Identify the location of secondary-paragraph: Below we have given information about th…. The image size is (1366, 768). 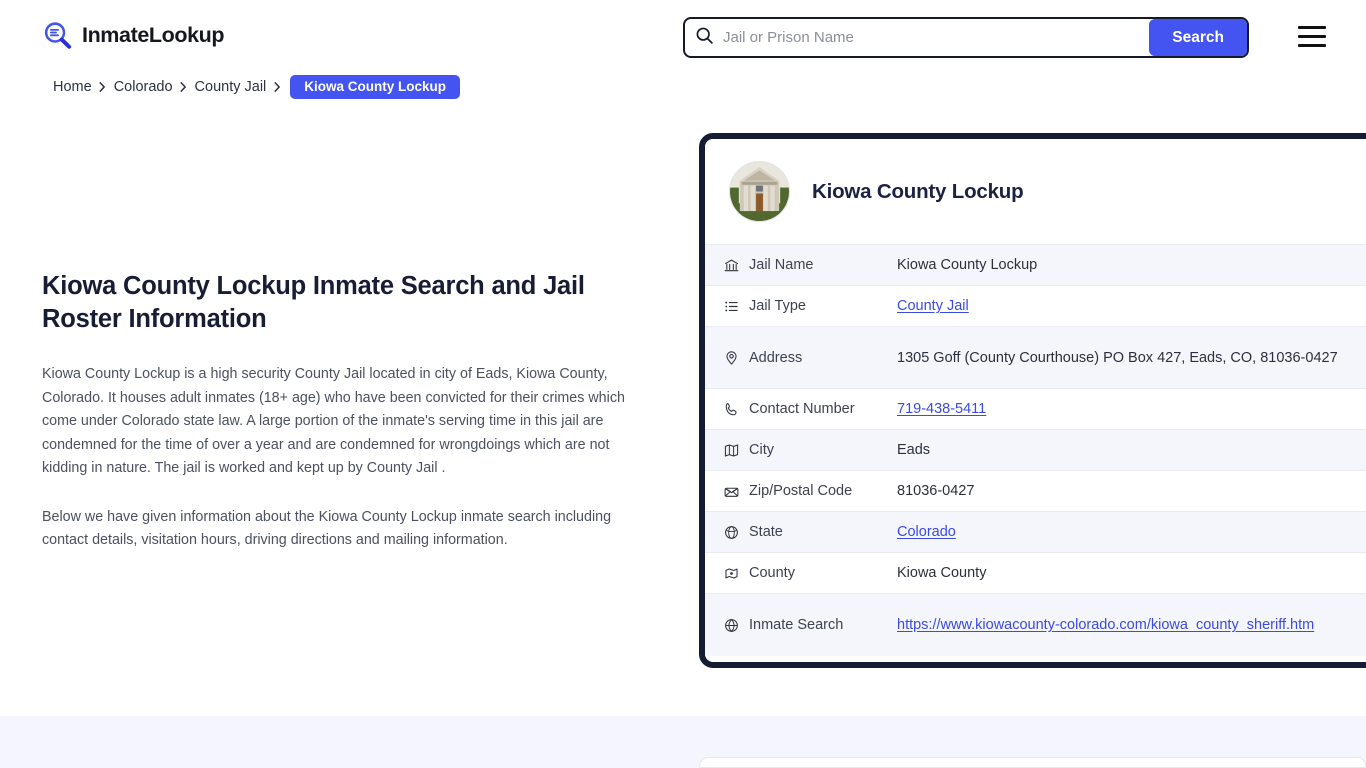
(327, 528).